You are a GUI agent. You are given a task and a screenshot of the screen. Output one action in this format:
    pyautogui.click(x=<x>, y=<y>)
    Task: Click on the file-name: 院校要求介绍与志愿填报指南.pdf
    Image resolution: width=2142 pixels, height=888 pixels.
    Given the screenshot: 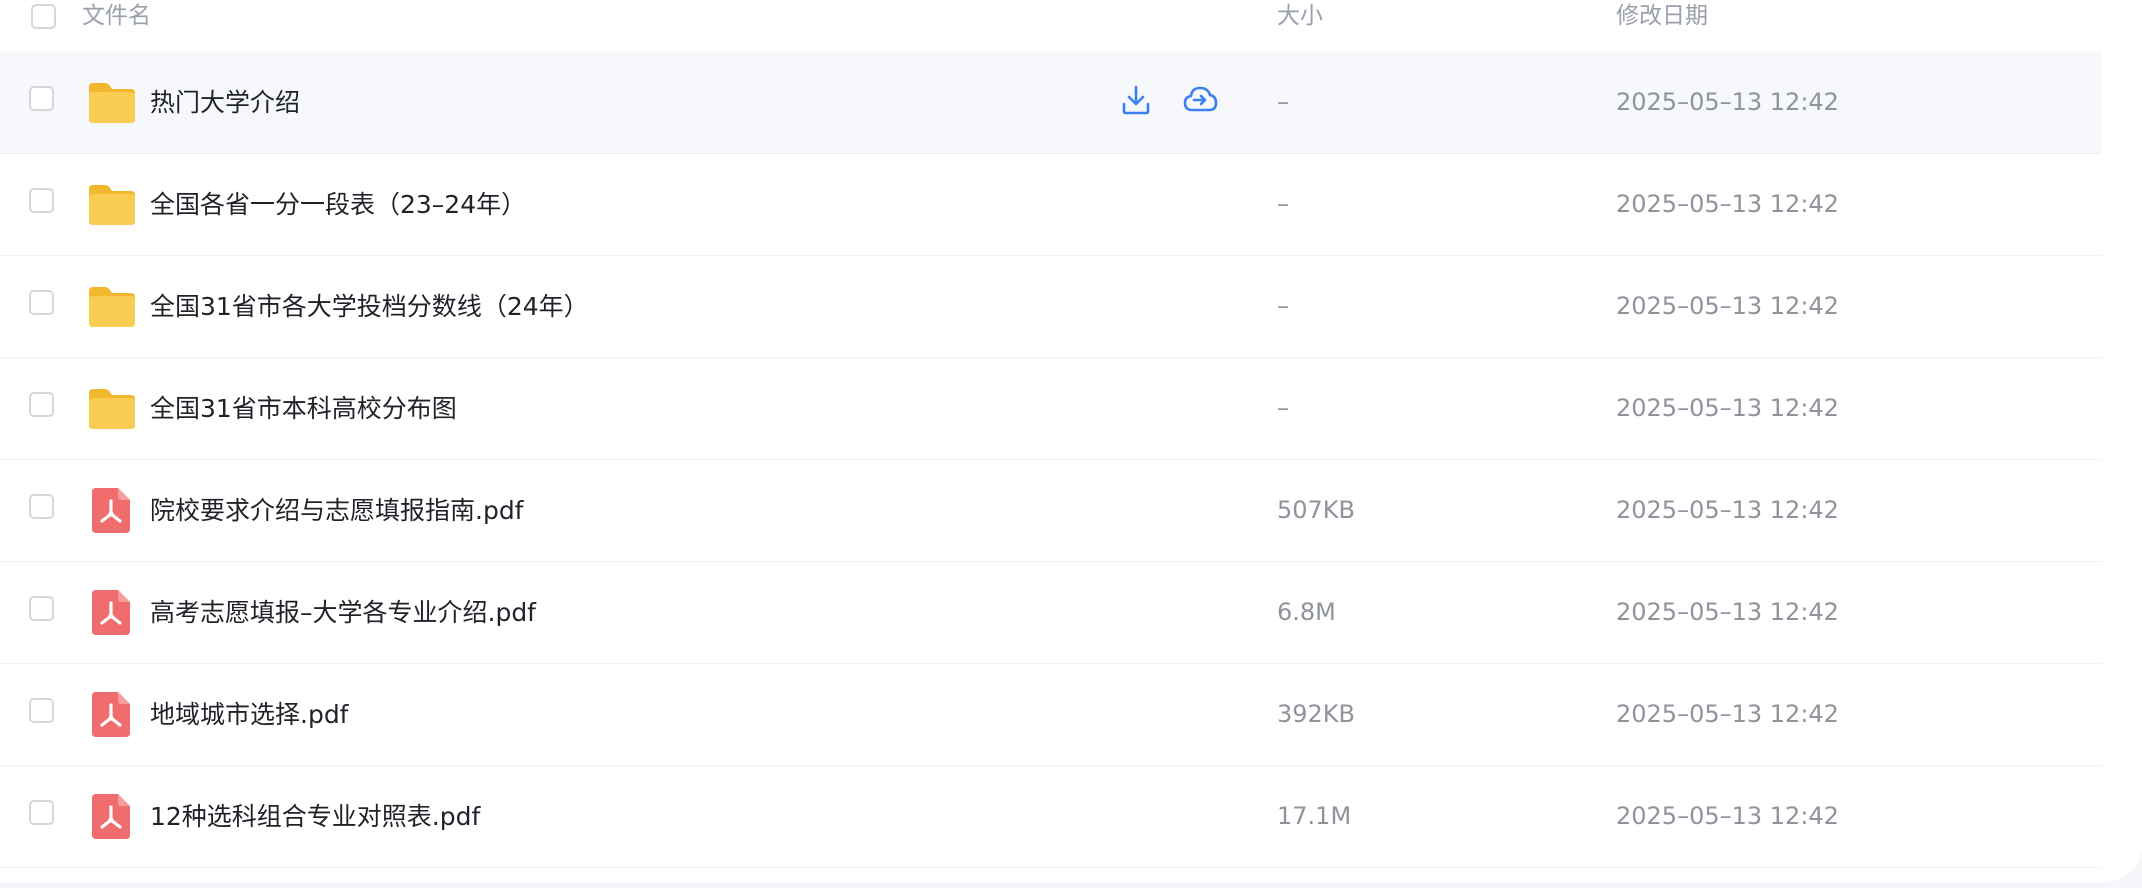 What is the action you would take?
    pyautogui.click(x=337, y=510)
    